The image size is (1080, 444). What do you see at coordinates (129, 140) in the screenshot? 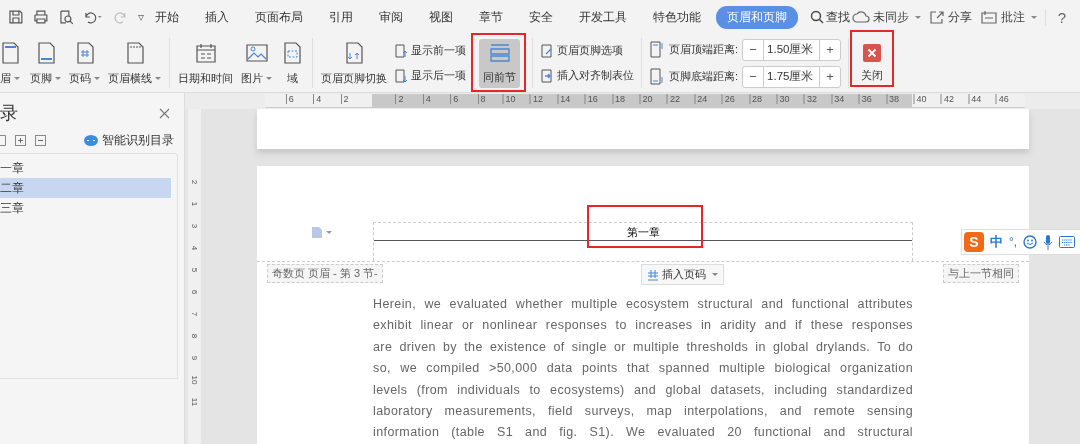
I see `smart-toc-button: 智能识别目录` at bounding box center [129, 140].